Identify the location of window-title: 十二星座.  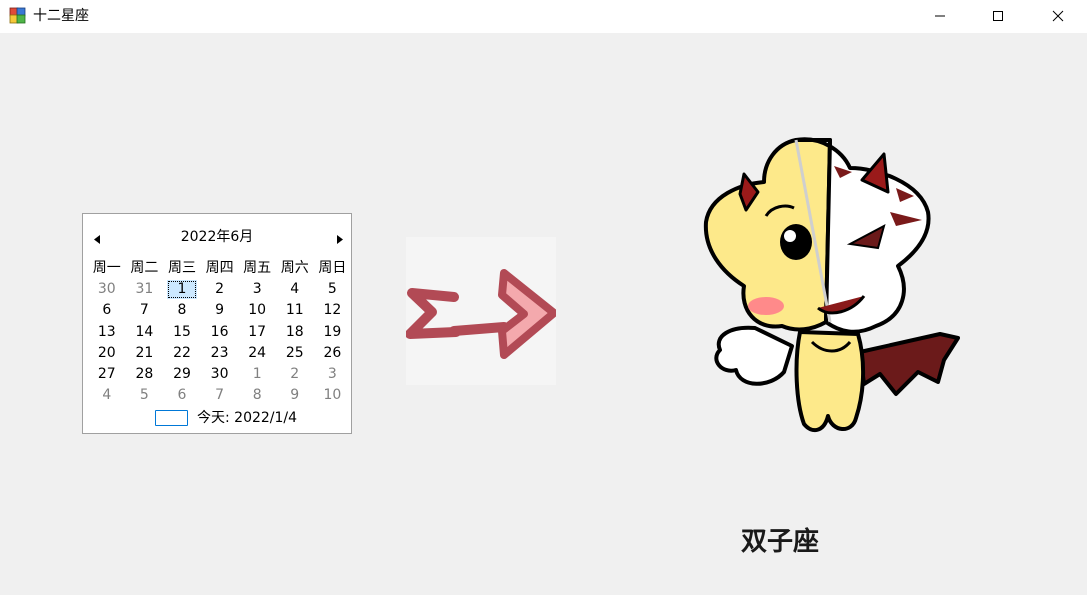
(61, 16).